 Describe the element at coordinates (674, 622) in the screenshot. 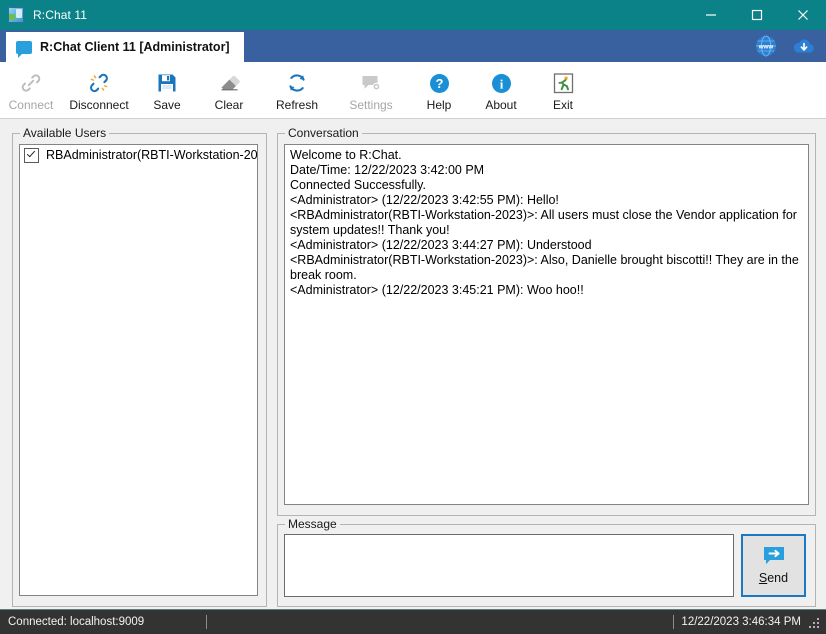

I see `status-separator-right` at that location.